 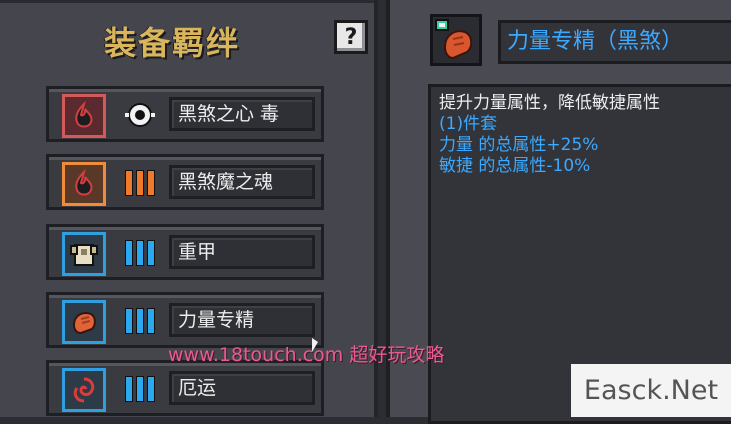 What do you see at coordinates (651, 390) in the screenshot?
I see `watermark-site: Easck.Net` at bounding box center [651, 390].